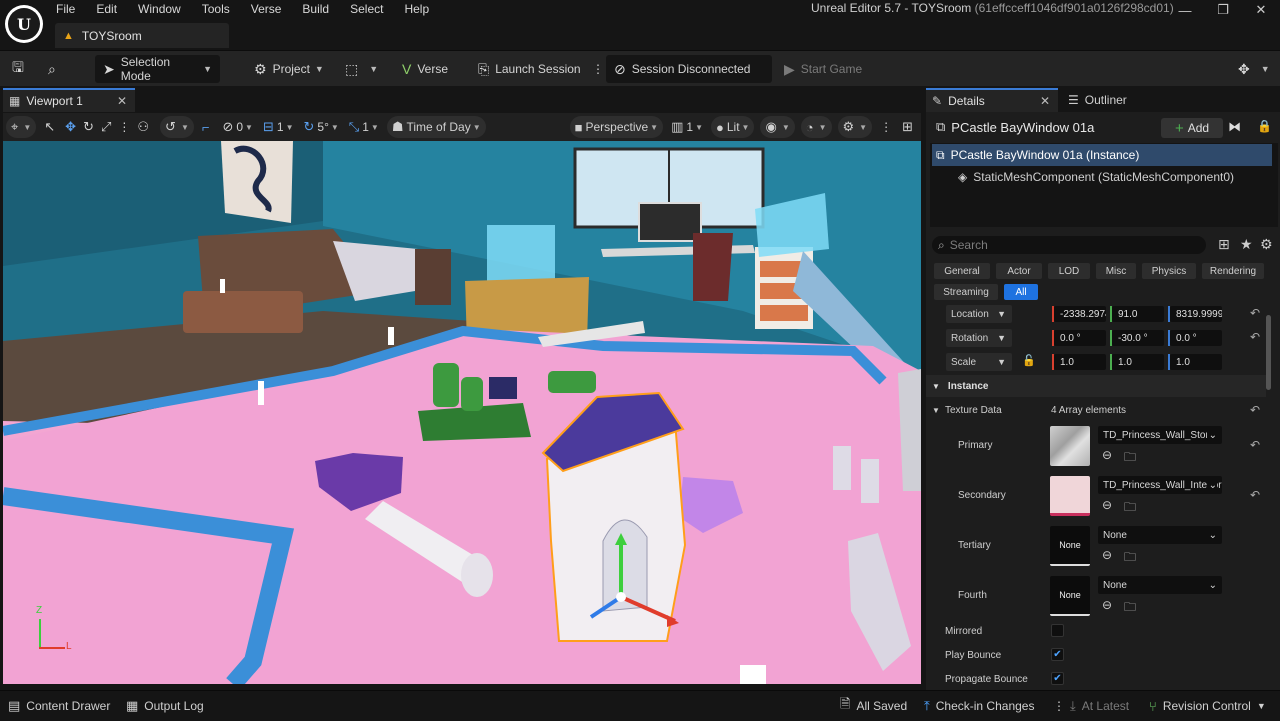 This screenshot has height=721, width=1280. What do you see at coordinates (1192, 128) in the screenshot?
I see `add-component-button: + Add` at bounding box center [1192, 128].